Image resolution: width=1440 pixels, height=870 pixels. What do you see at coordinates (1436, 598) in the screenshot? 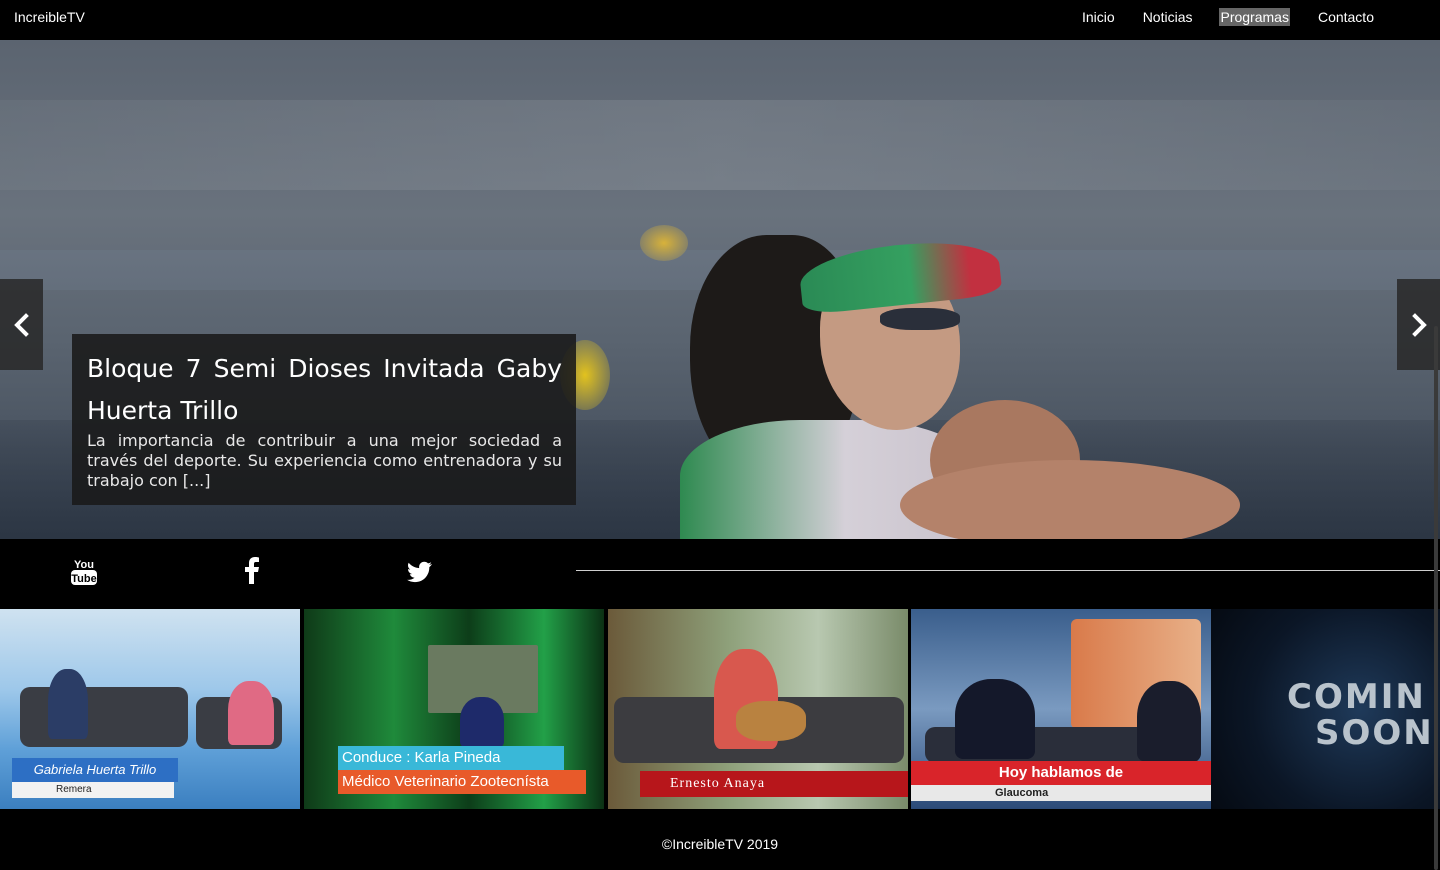
I see `page-scrollbar` at bounding box center [1436, 598].